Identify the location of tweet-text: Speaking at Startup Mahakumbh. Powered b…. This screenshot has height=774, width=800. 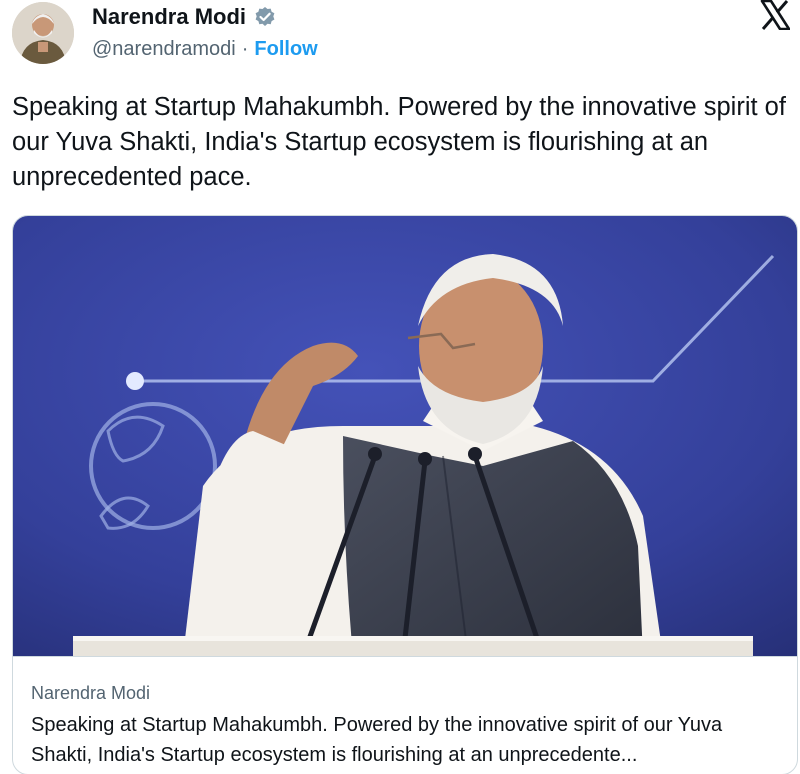
(399, 142).